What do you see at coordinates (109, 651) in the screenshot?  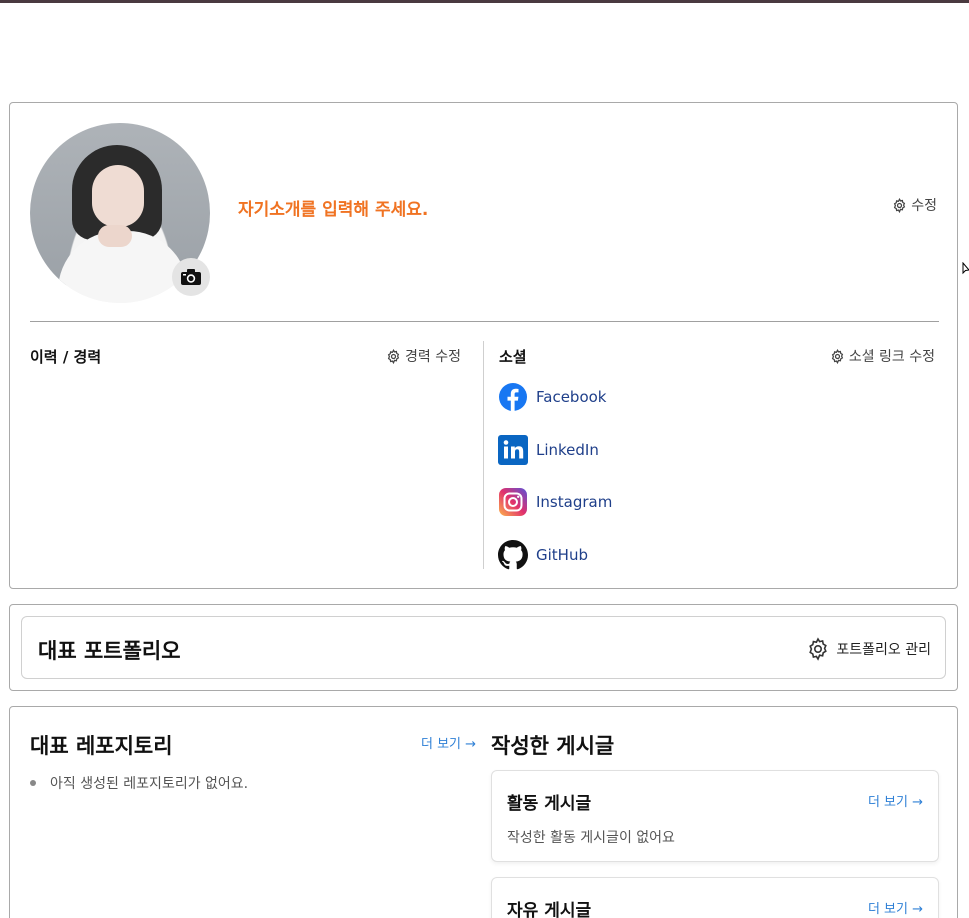 I see `portfolio-title: 대표 포트폴리오` at bounding box center [109, 651].